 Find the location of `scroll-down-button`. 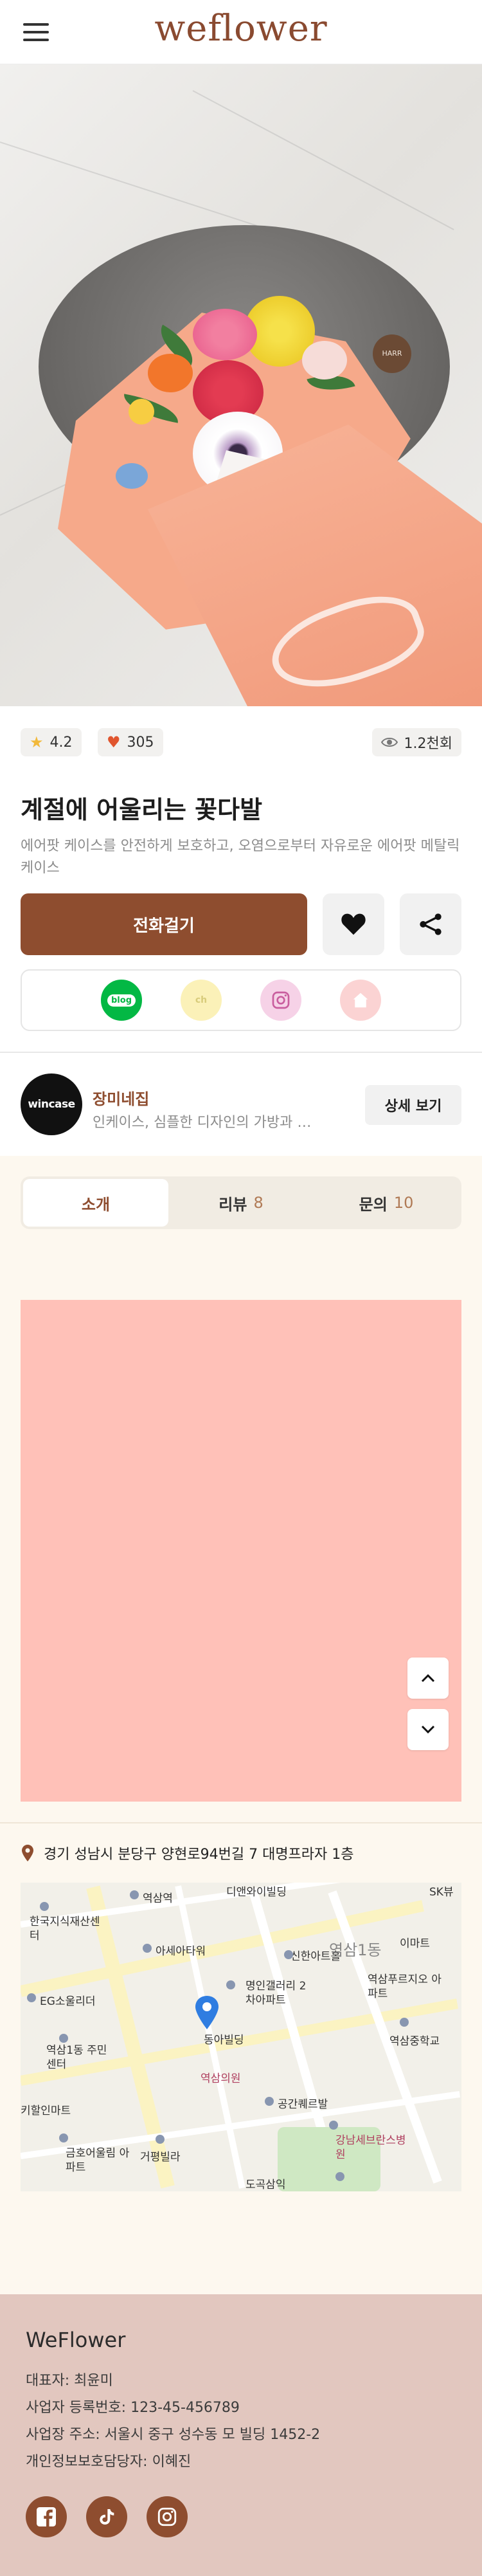

scroll-down-button is located at coordinates (428, 1729).